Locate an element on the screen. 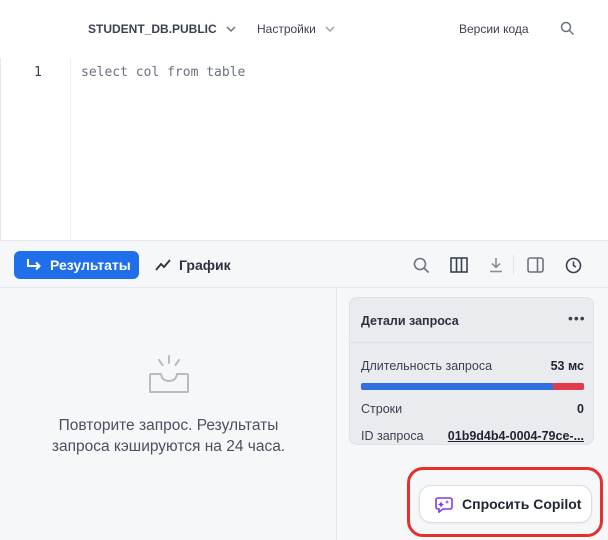  top-bar: STUDENT_DB.PUBLIC Настройки Версии кода is located at coordinates (304, 29).